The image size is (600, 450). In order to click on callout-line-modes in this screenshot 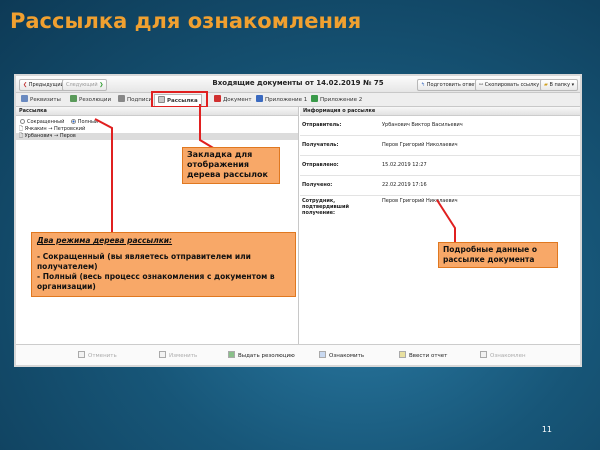, I will do `click(103, 175)`.